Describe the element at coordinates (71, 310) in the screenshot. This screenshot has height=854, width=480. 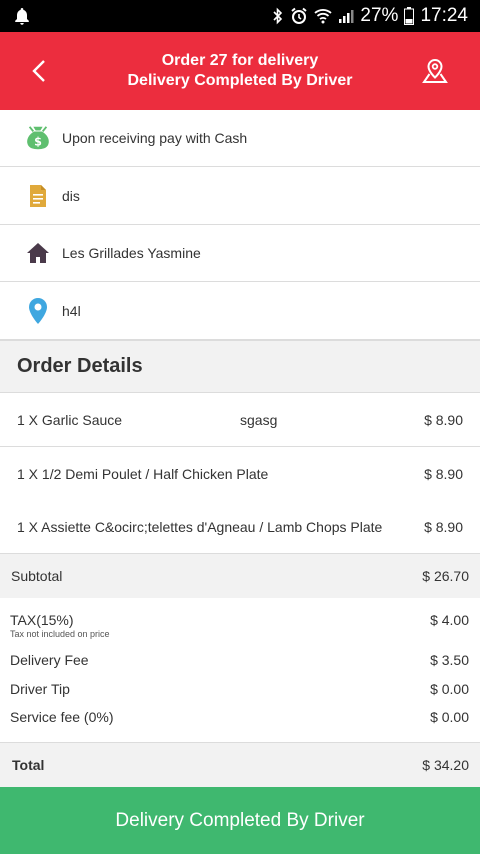
I see `address-text: h4l` at that location.